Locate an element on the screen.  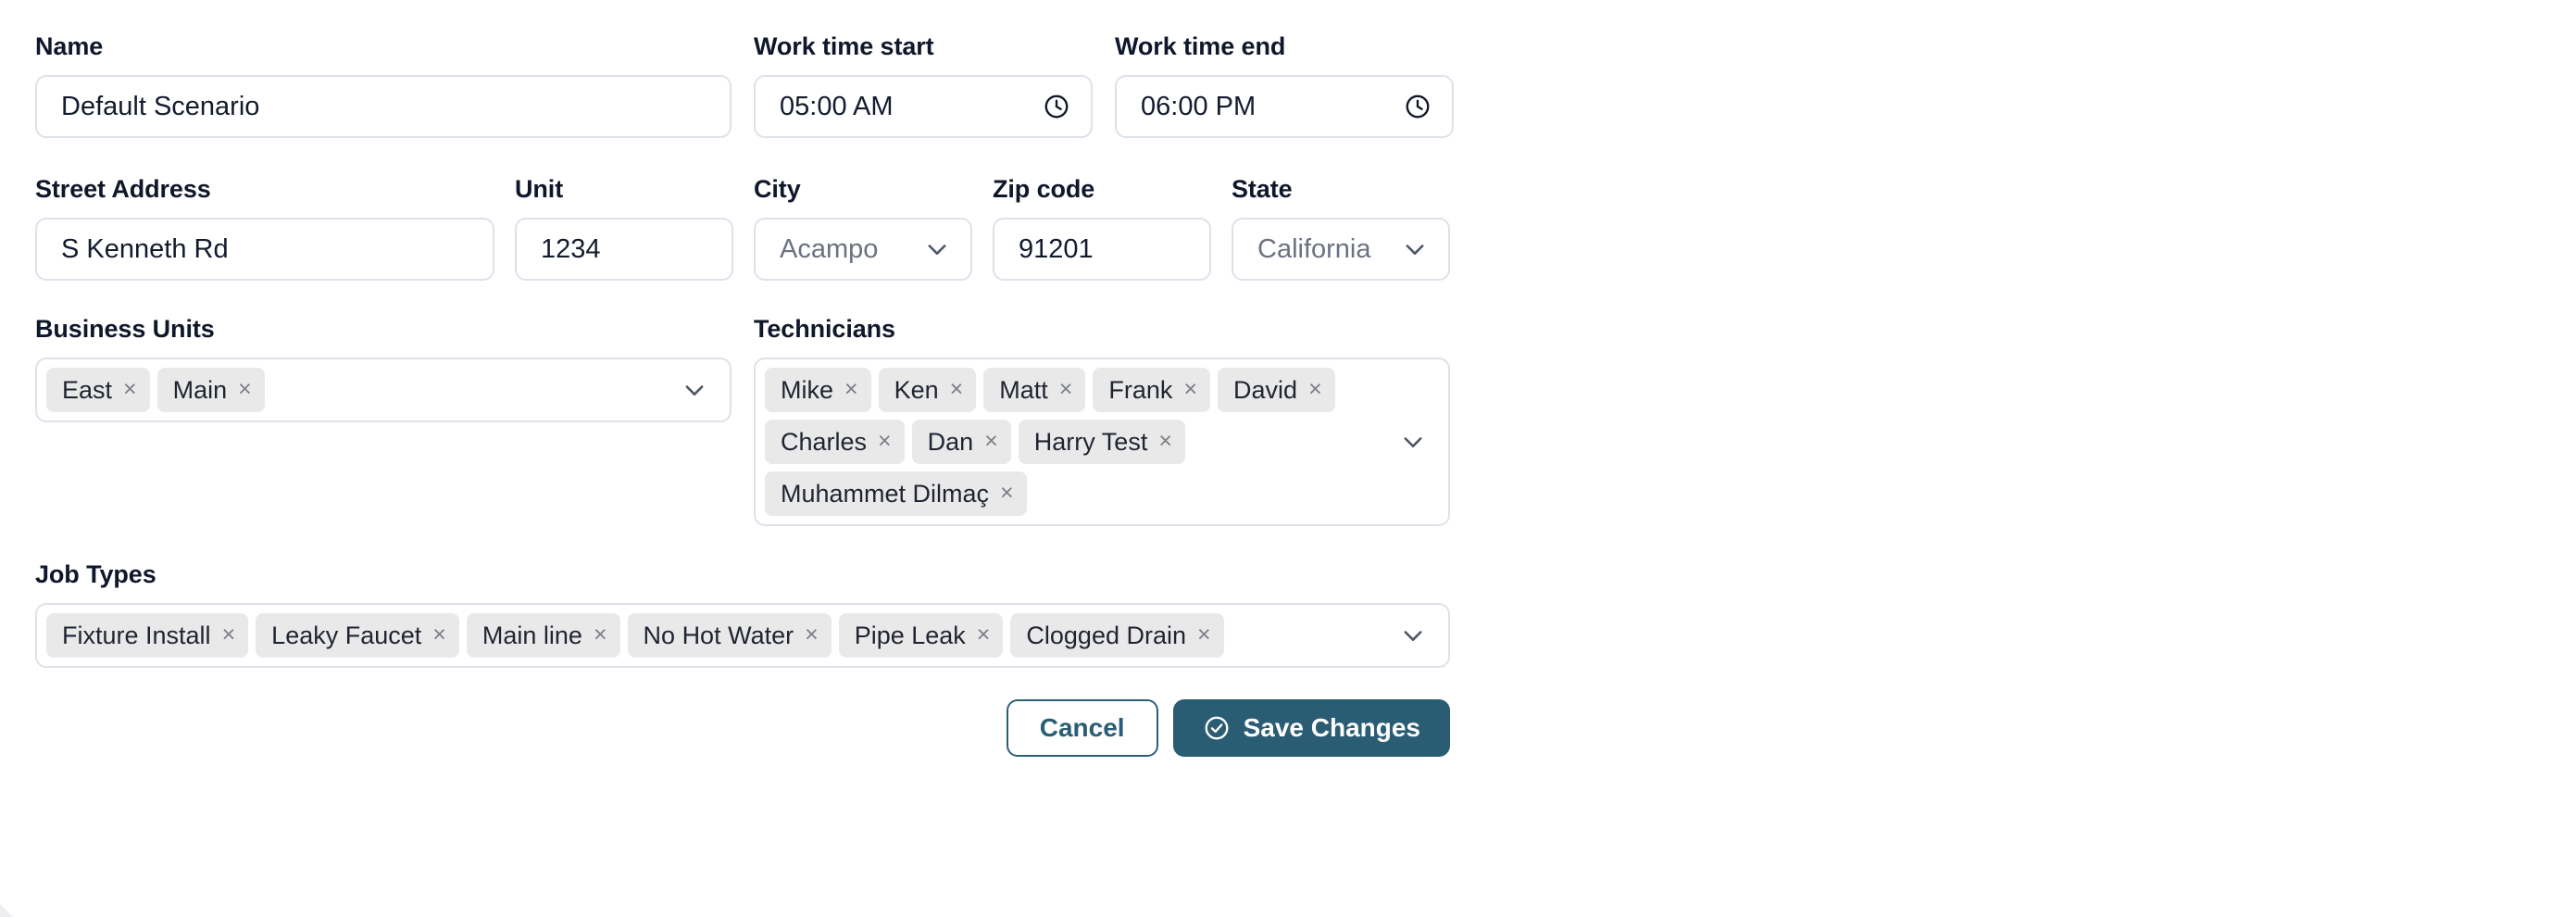
technician-chip-label: Dan is located at coordinates (951, 442).